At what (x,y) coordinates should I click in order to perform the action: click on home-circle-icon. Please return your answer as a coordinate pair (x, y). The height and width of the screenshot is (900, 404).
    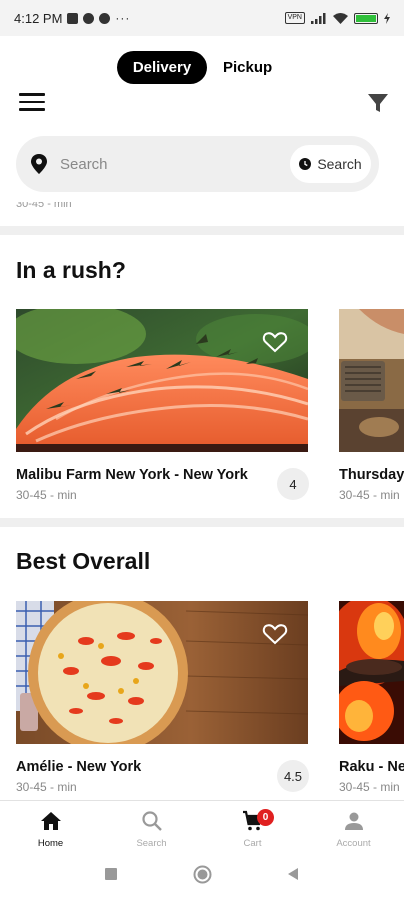
    Looking at the image, I should click on (202, 874).